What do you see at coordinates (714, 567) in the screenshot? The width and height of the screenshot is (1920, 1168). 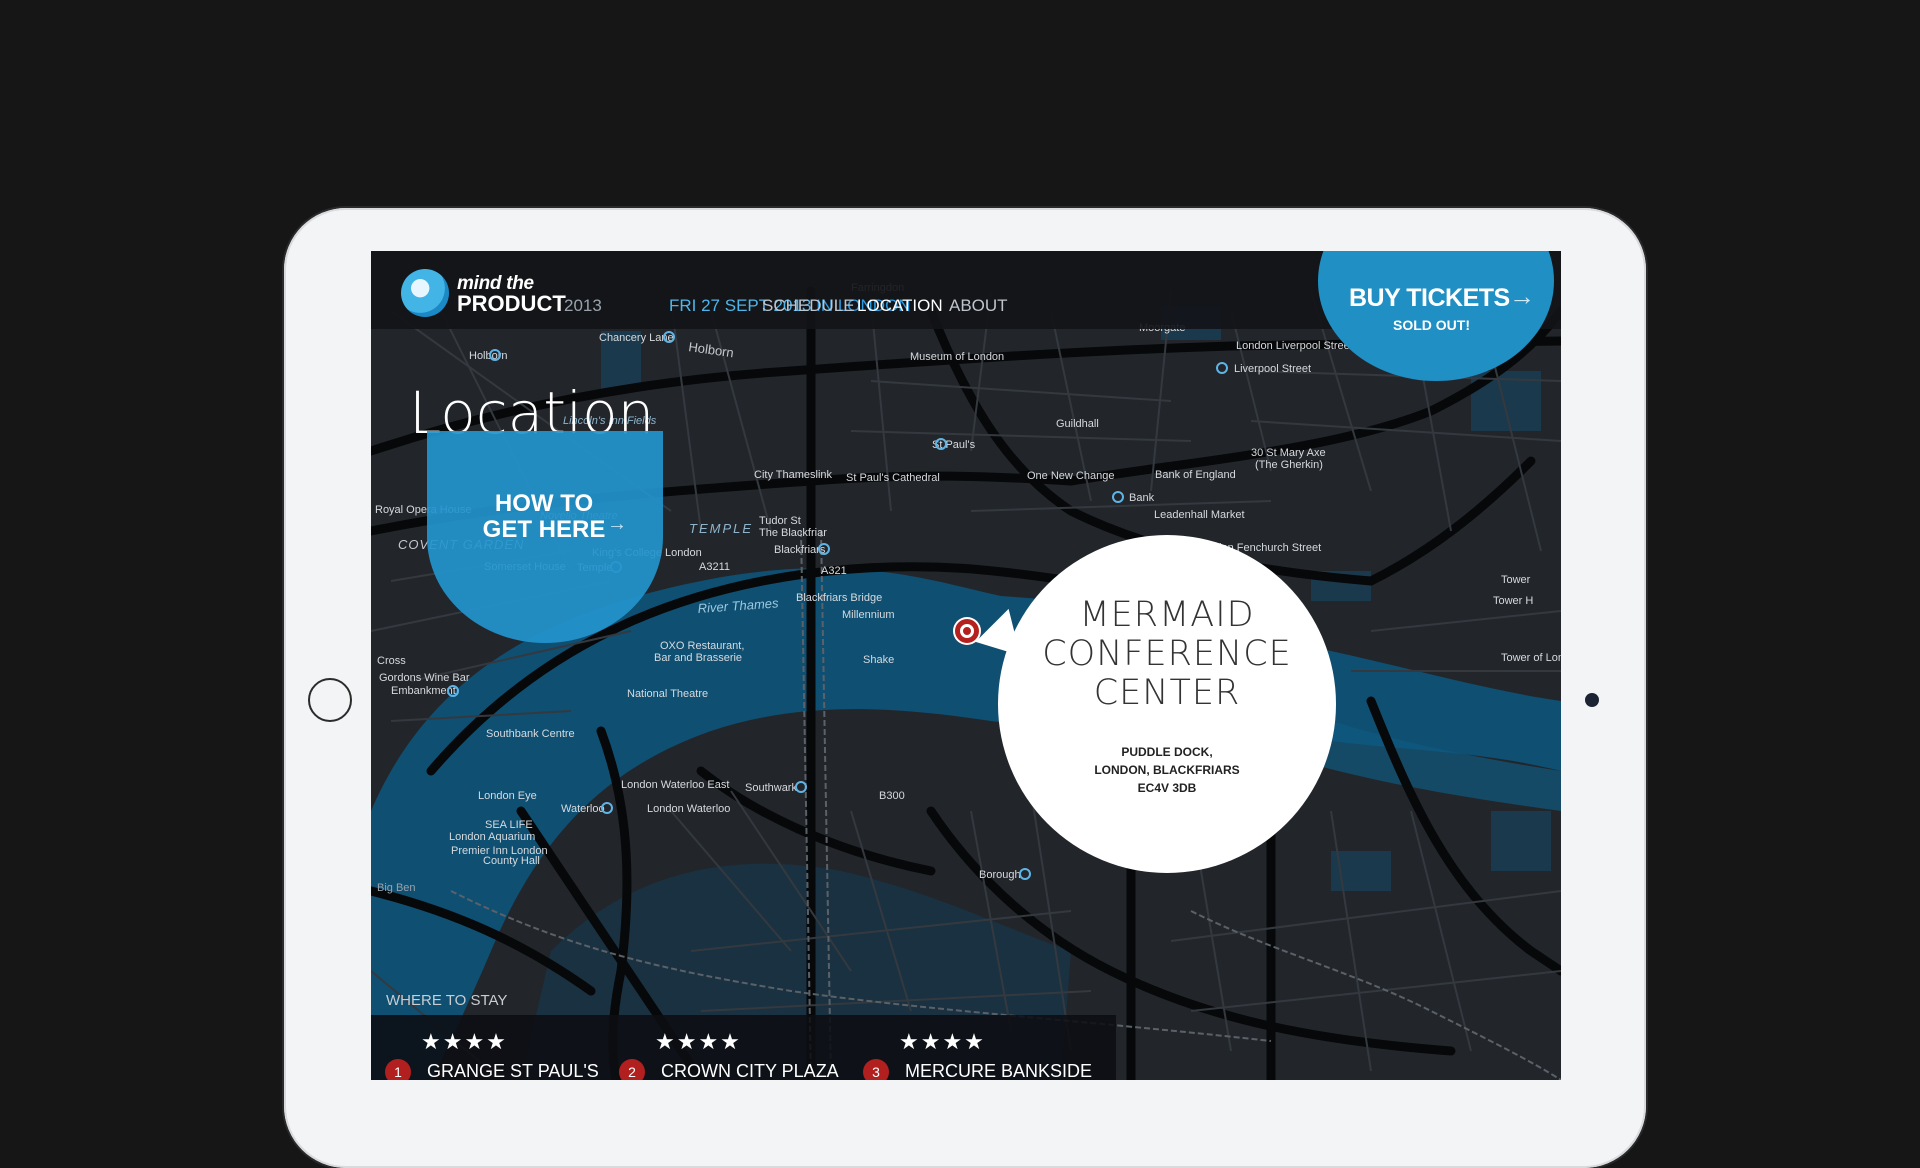 I see `svg-text: A3211` at bounding box center [714, 567].